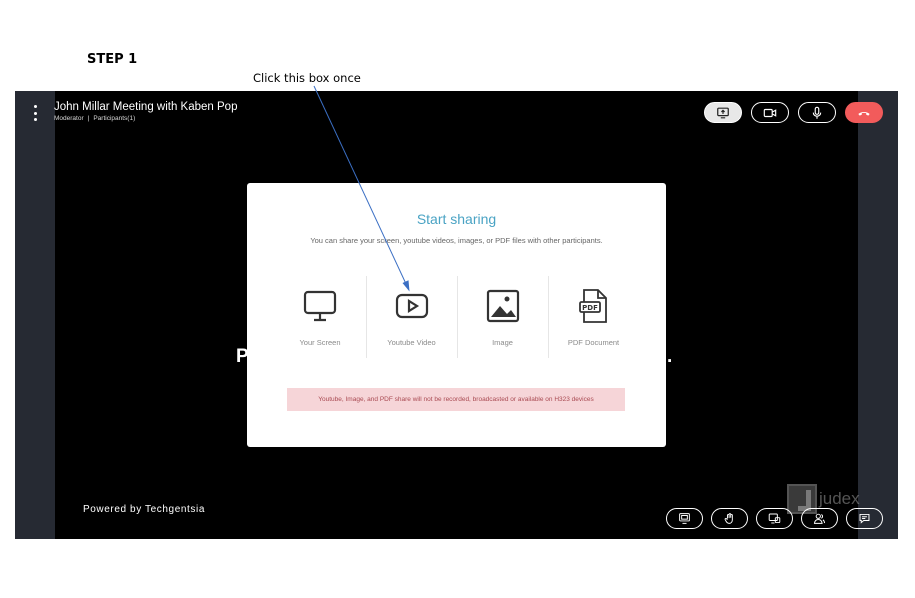 This screenshot has height=598, width=915. I want to click on share-option-label: Youtube Video, so click(411, 342).